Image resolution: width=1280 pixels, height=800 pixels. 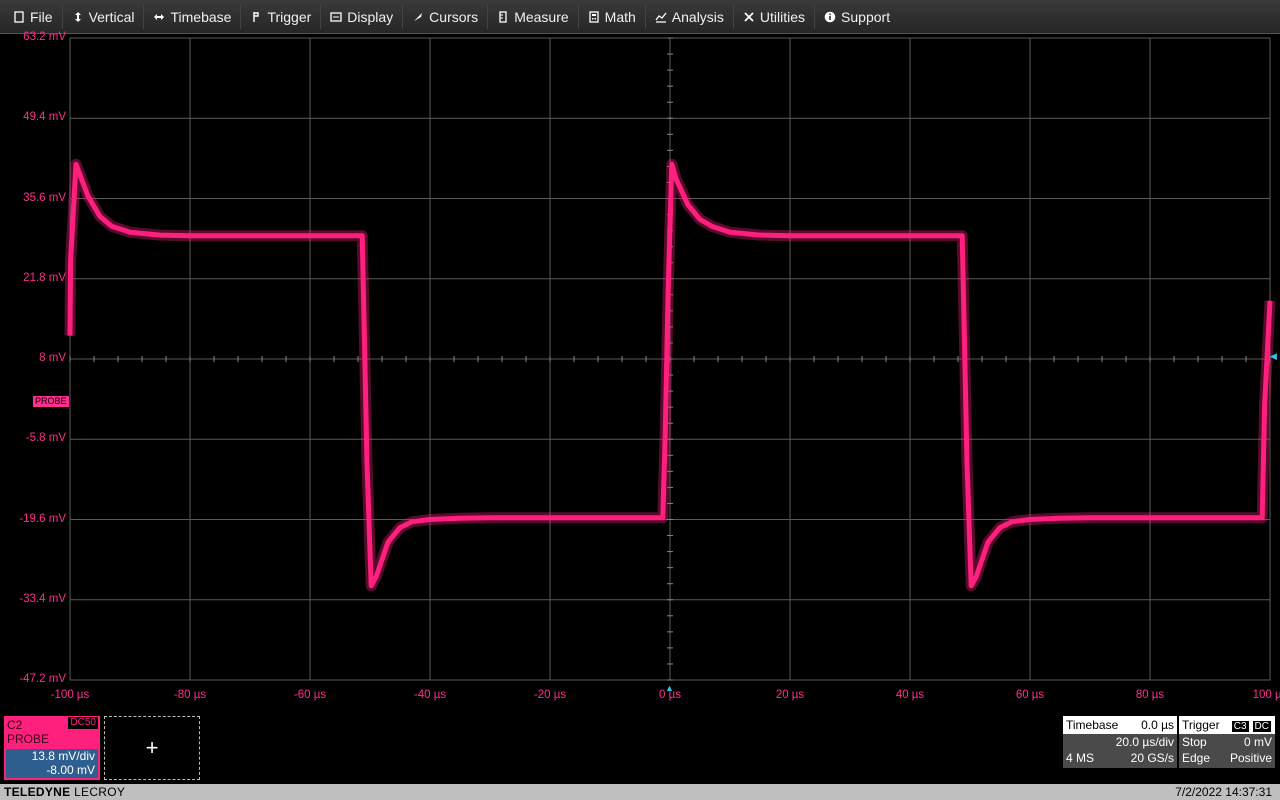 I want to click on x-tick-label: 80 µs, so click(x=1150, y=695).